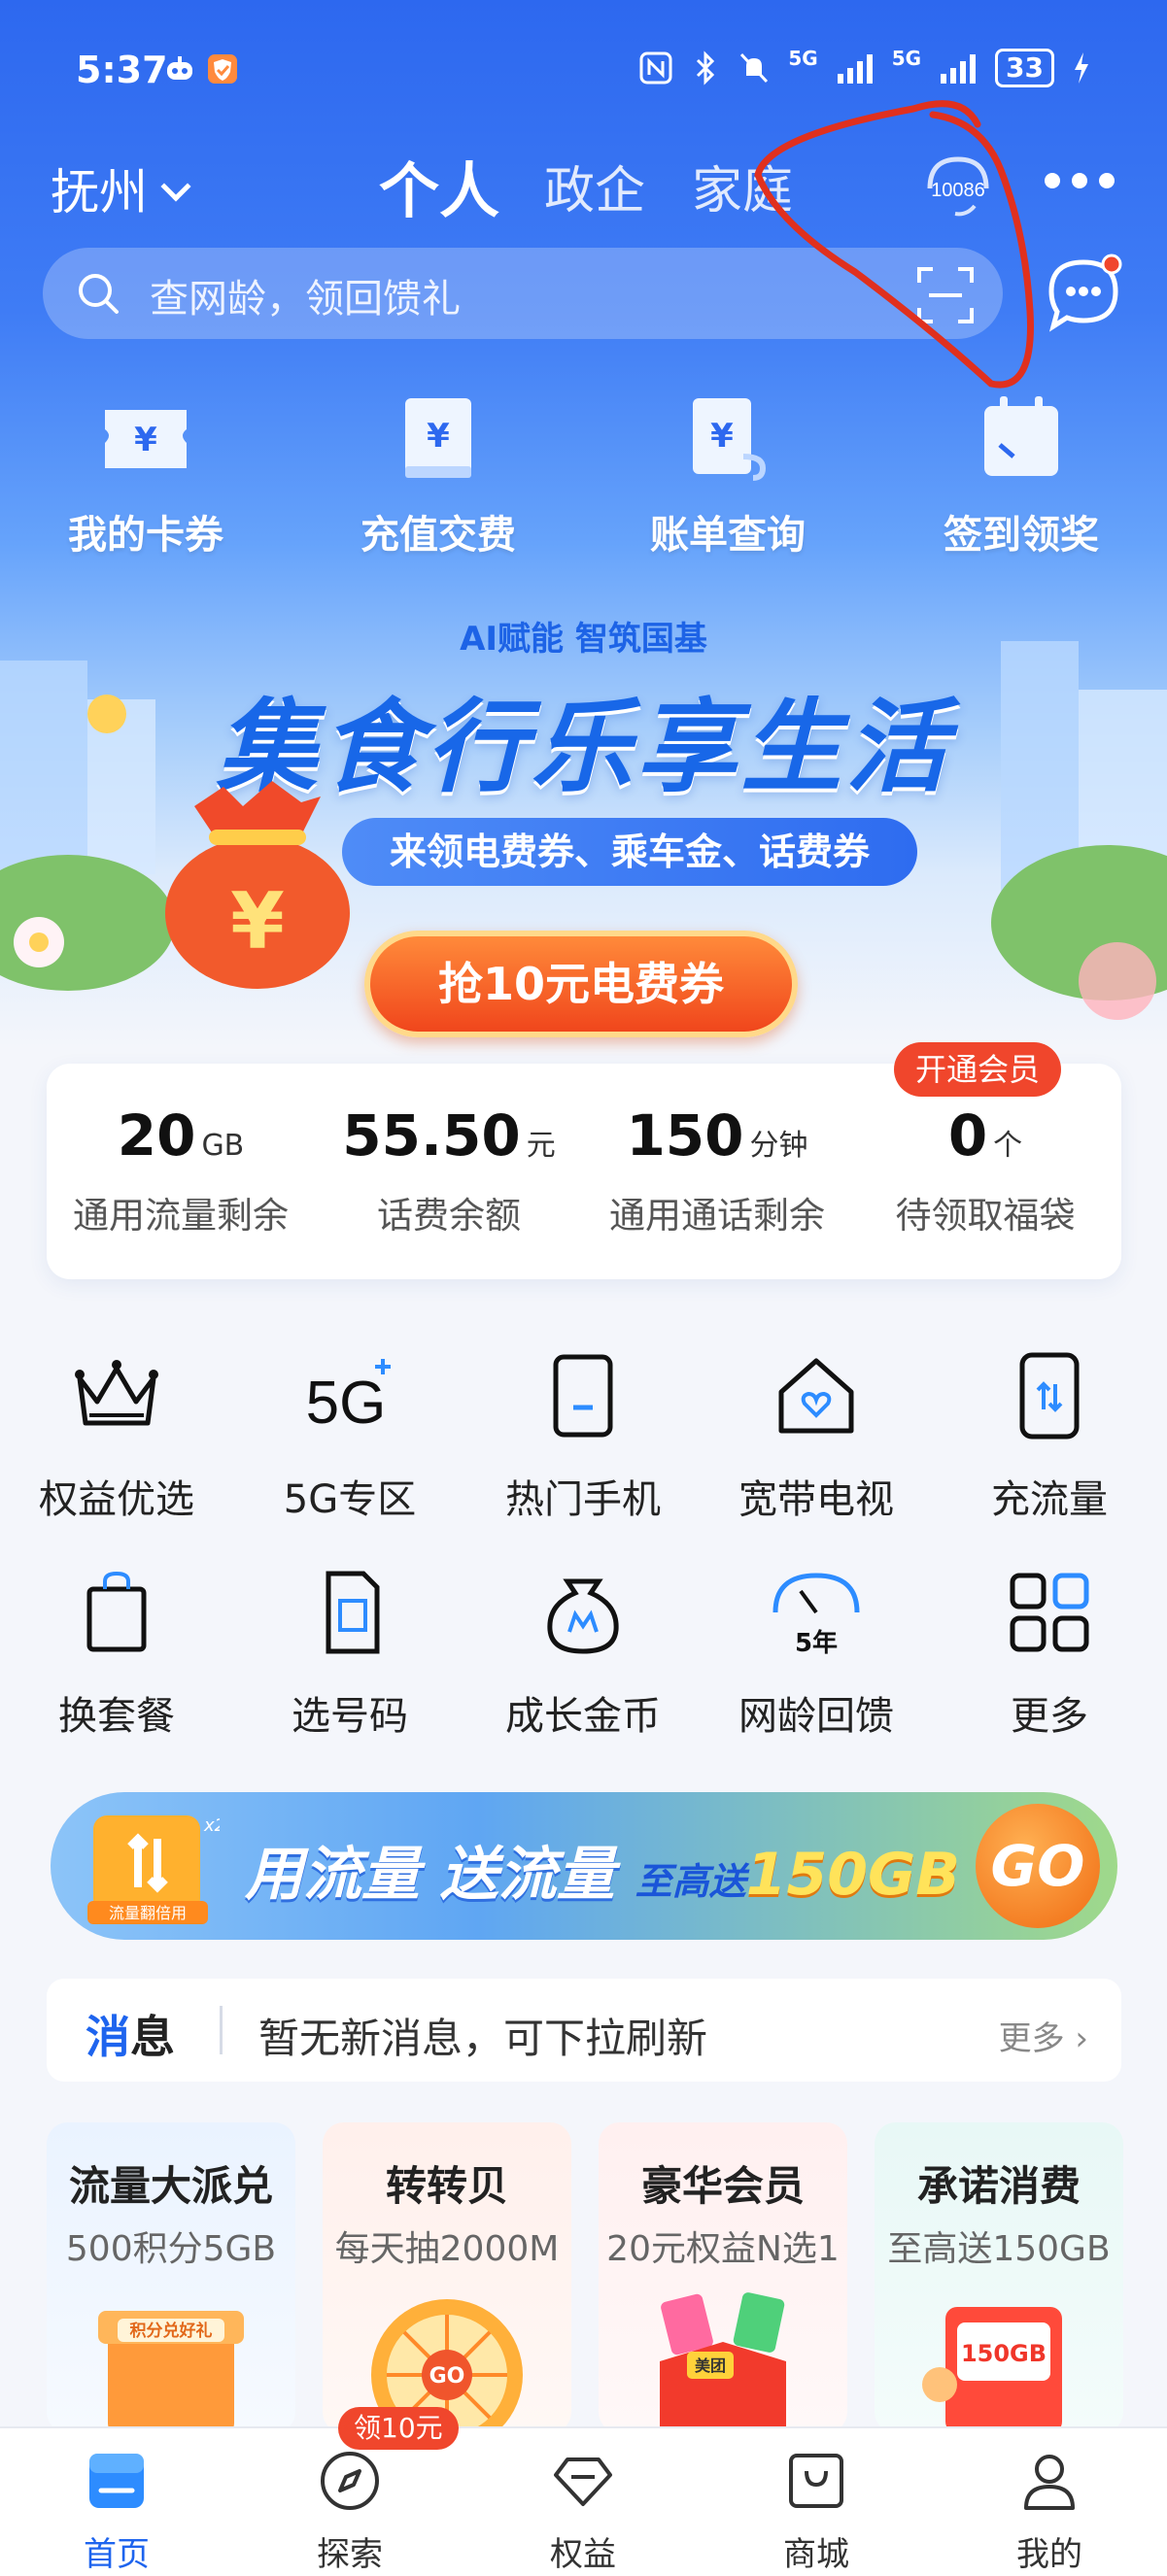  What do you see at coordinates (958, 184) in the screenshot?
I see `customer-service-icon: 10086` at bounding box center [958, 184].